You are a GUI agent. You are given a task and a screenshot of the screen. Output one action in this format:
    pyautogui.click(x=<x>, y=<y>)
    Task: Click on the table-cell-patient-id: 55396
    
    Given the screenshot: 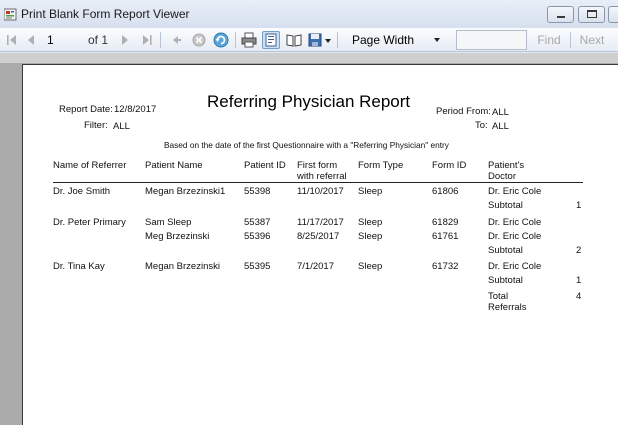 What is the action you would take?
    pyautogui.click(x=257, y=236)
    